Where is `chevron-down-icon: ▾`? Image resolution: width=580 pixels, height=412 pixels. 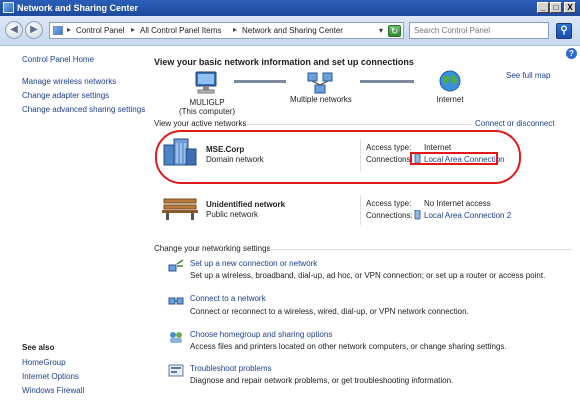 chevron-down-icon: ▾ is located at coordinates (381, 30).